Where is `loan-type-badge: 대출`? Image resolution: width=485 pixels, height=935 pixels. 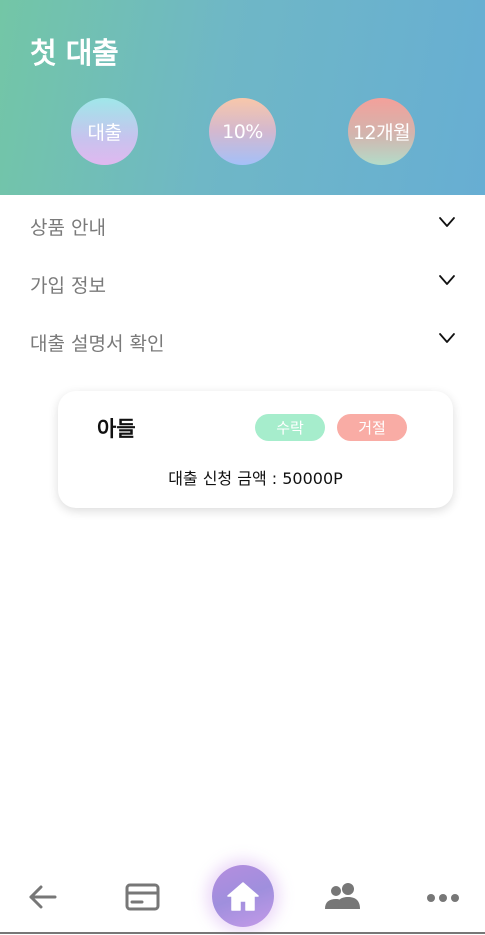 loan-type-badge: 대출 is located at coordinates (104, 131).